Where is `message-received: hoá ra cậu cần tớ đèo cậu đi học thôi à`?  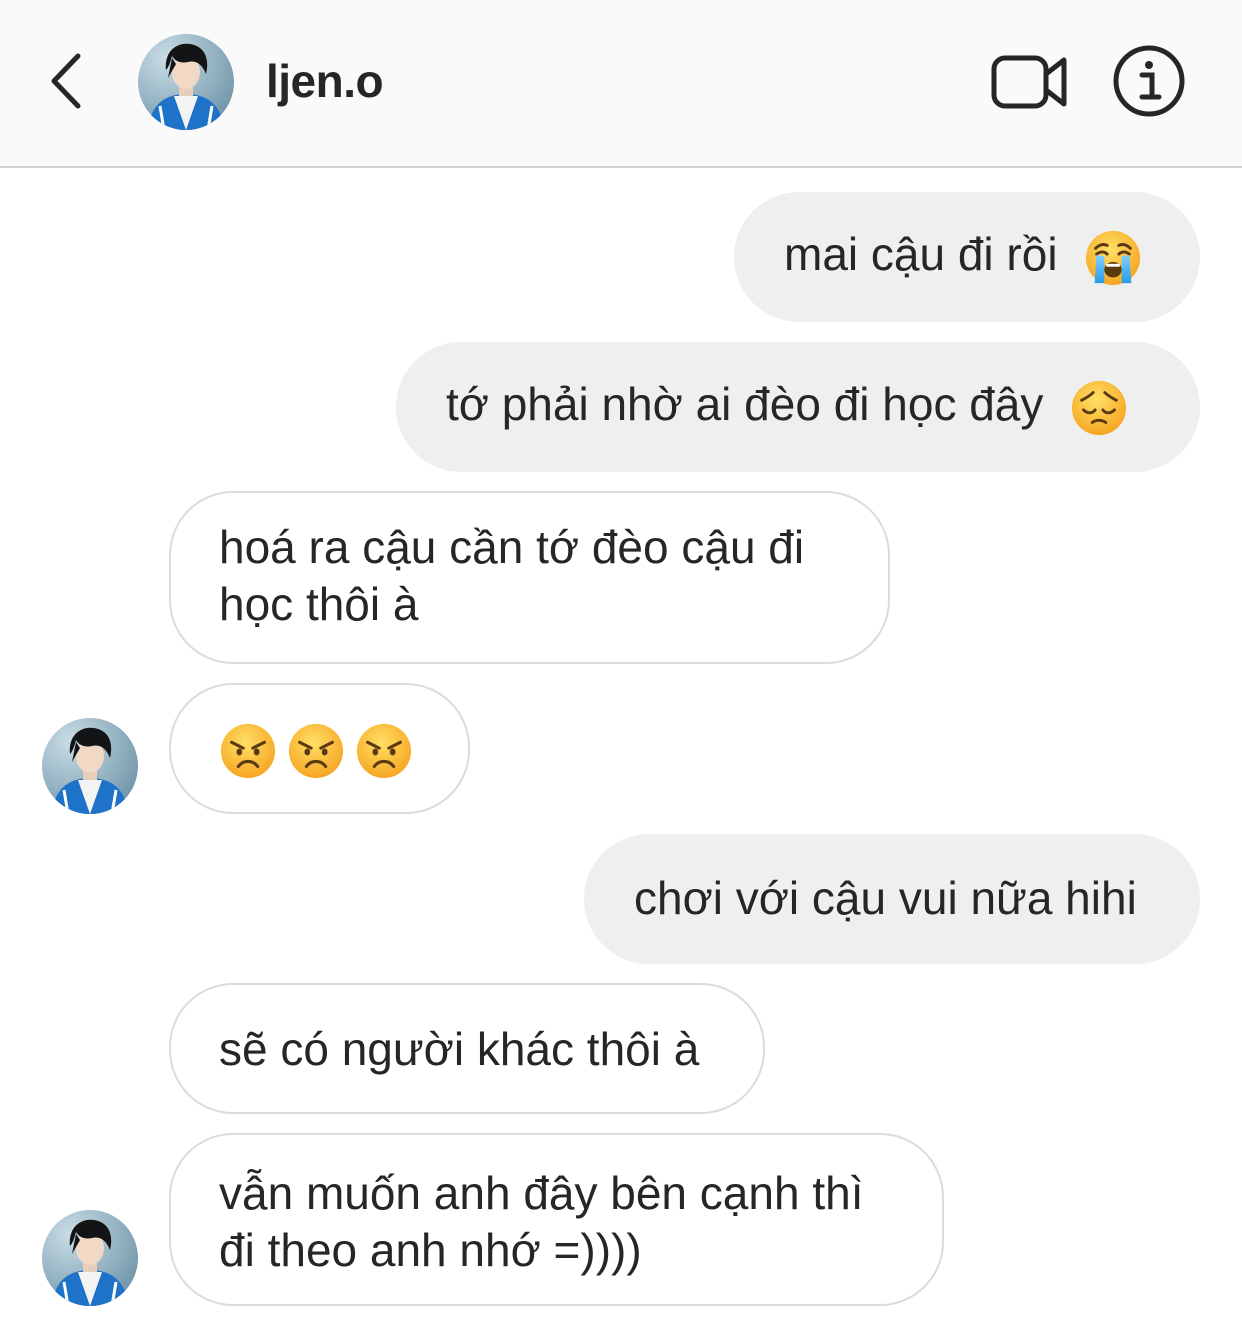 message-received: hoá ra cậu cần tớ đèo cậu đi học thôi à is located at coordinates (529, 577).